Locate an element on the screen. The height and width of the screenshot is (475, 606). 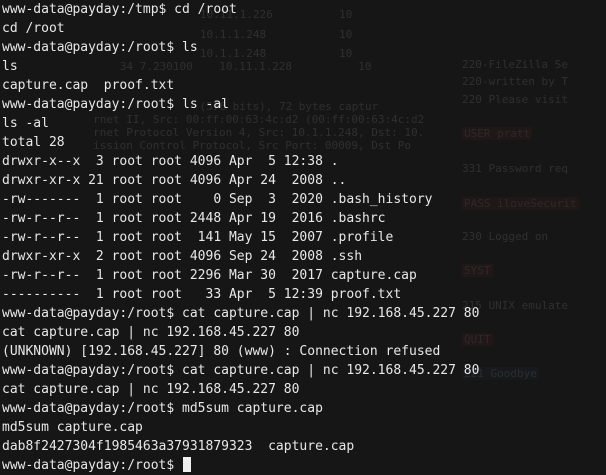
terminal-line: www-data@payday:/root$ ls is located at coordinates (100, 47).